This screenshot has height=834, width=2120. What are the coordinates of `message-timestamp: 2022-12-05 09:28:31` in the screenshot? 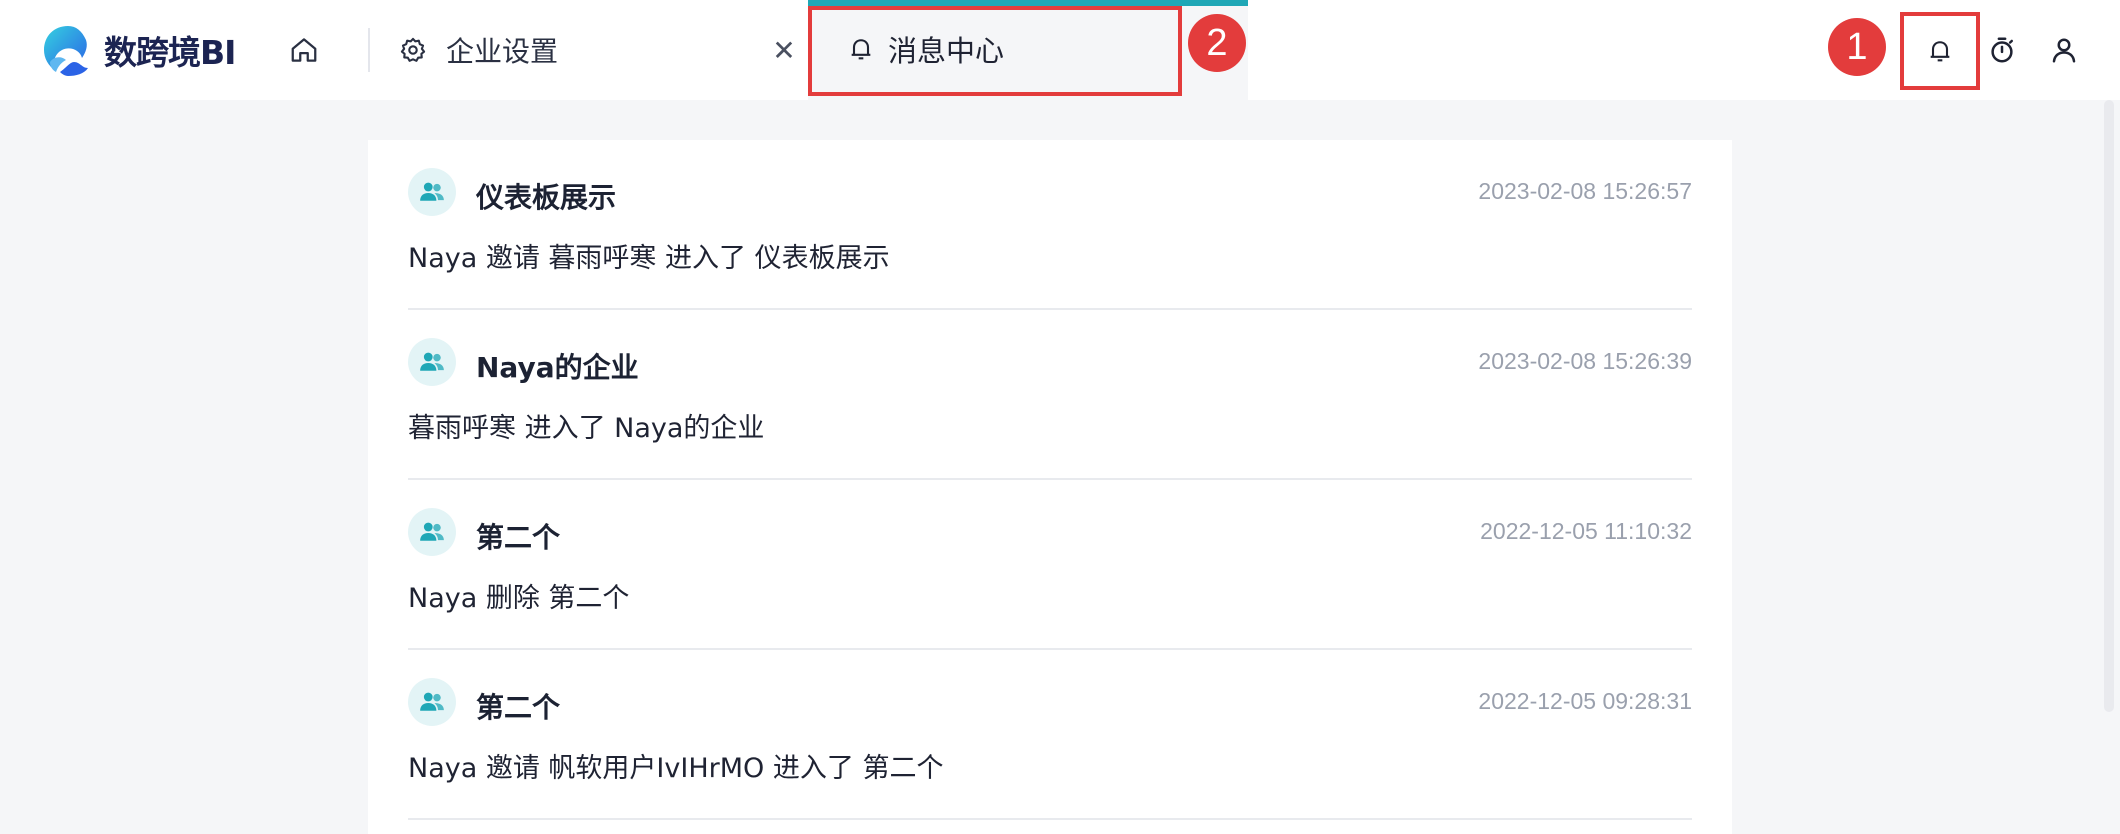 It's located at (1585, 701).